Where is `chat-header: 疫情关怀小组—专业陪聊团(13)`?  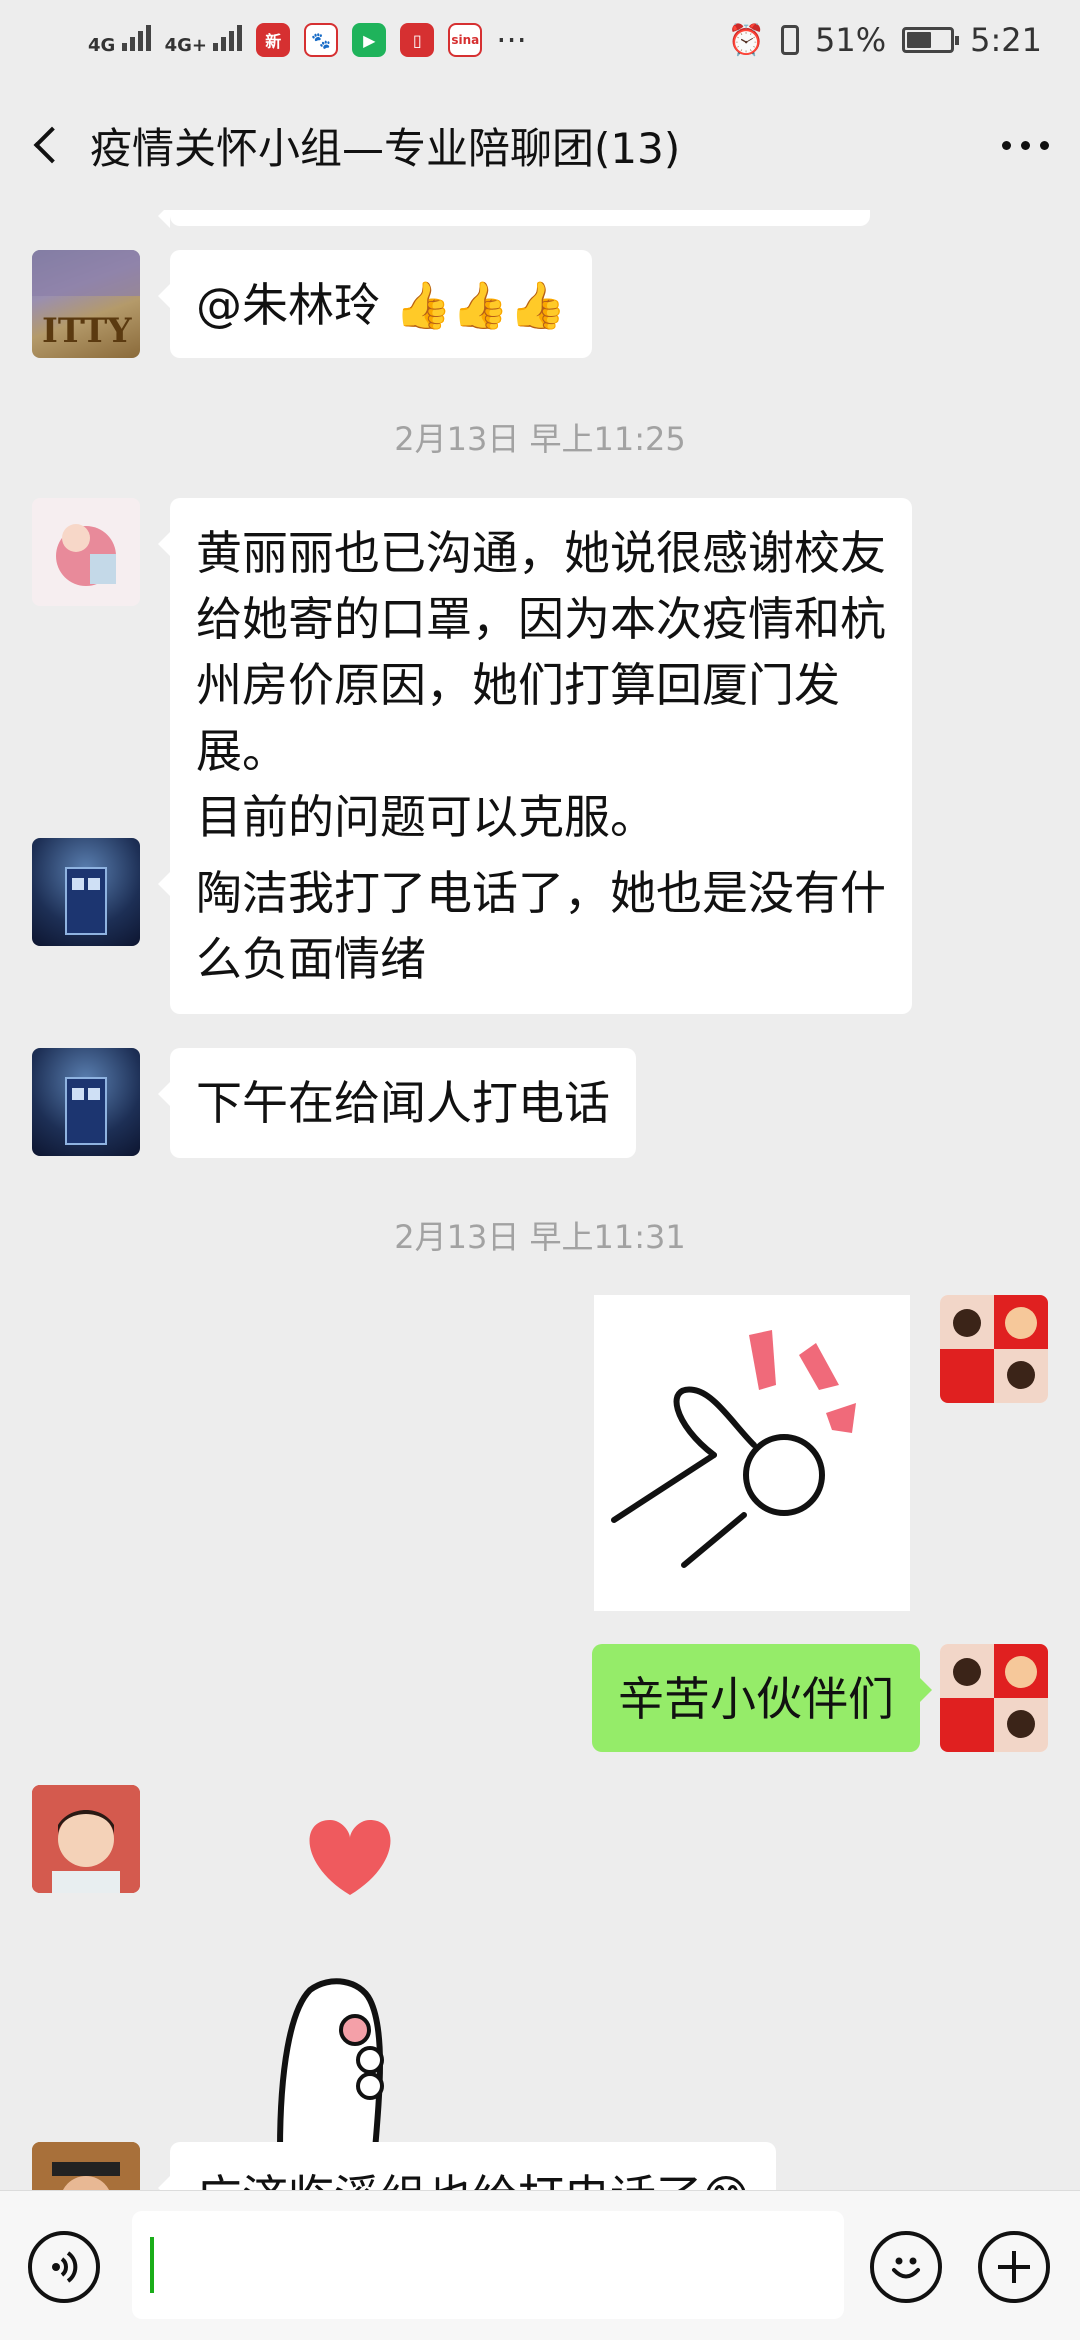 chat-header: 疫情关怀小组—专业陪聊团(13) is located at coordinates (540, 145).